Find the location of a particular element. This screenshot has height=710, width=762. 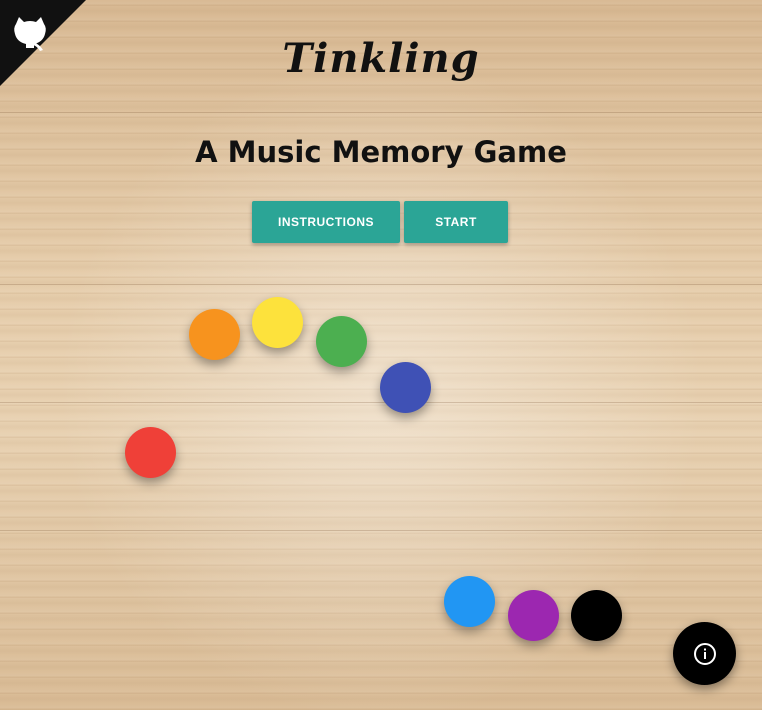

game-subtitle: A Music Memory Game is located at coordinates (381, 152).